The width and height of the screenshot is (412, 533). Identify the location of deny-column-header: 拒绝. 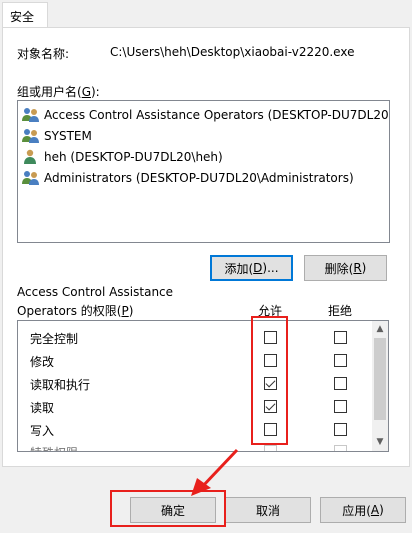
(340, 311).